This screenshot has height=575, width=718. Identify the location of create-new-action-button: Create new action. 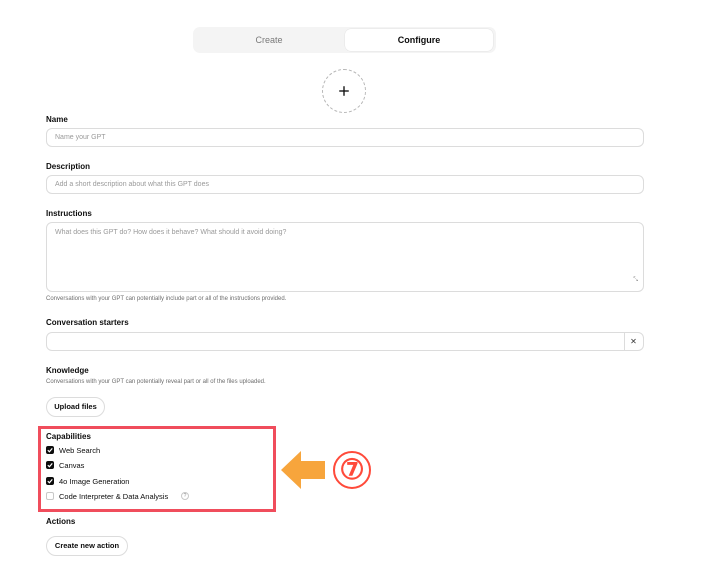
(87, 546).